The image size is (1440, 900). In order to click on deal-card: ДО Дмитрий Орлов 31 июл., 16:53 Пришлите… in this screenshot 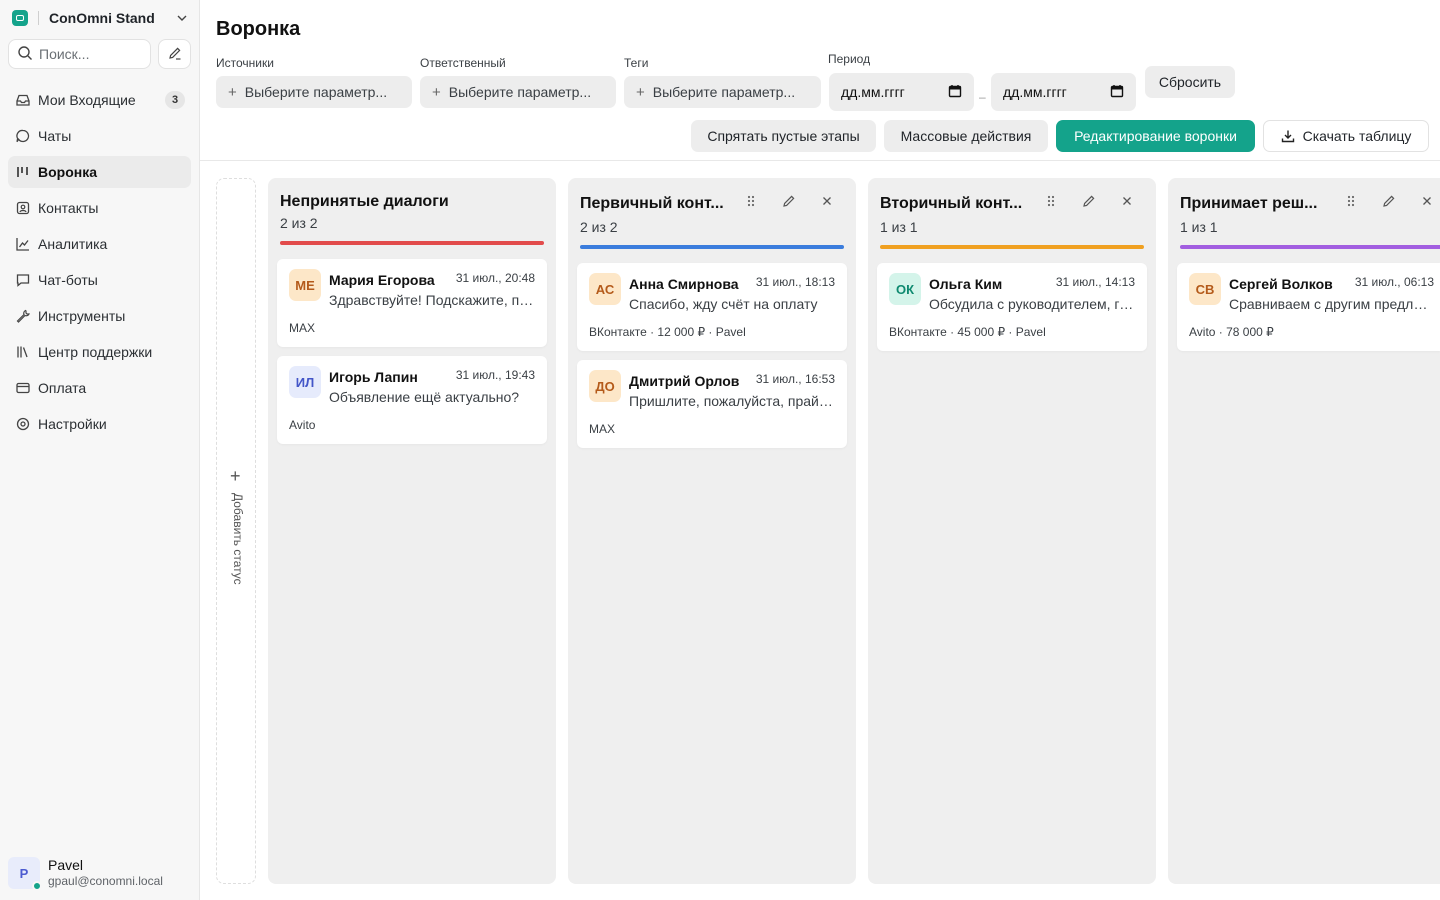, I will do `click(712, 404)`.